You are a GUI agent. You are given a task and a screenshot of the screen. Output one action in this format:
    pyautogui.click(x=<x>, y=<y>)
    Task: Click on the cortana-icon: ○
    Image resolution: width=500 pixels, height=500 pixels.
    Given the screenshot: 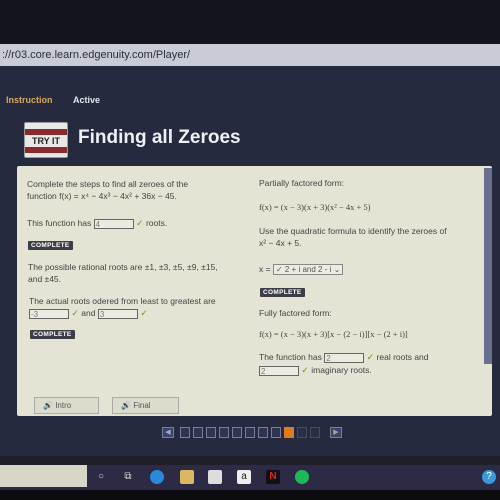 What is the action you would take?
    pyautogui.click(x=101, y=477)
    